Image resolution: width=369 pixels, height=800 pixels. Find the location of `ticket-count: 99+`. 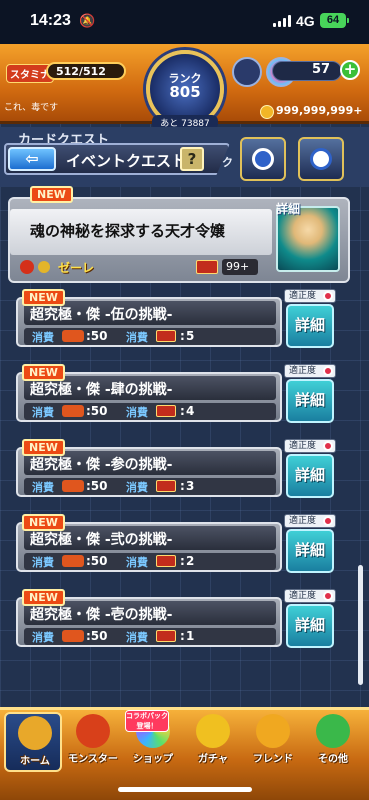

ticket-count: 99+ is located at coordinates (238, 266).